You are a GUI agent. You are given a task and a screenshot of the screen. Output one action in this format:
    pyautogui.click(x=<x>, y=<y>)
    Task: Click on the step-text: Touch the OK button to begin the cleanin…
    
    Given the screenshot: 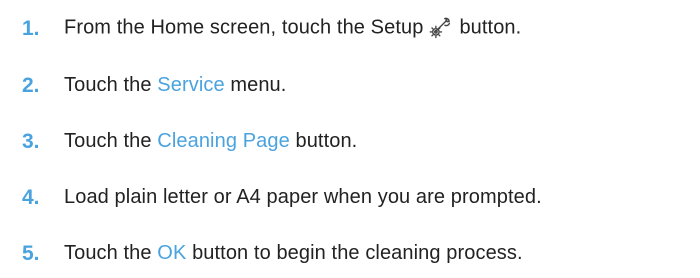 What is the action you would take?
    pyautogui.click(x=293, y=253)
    